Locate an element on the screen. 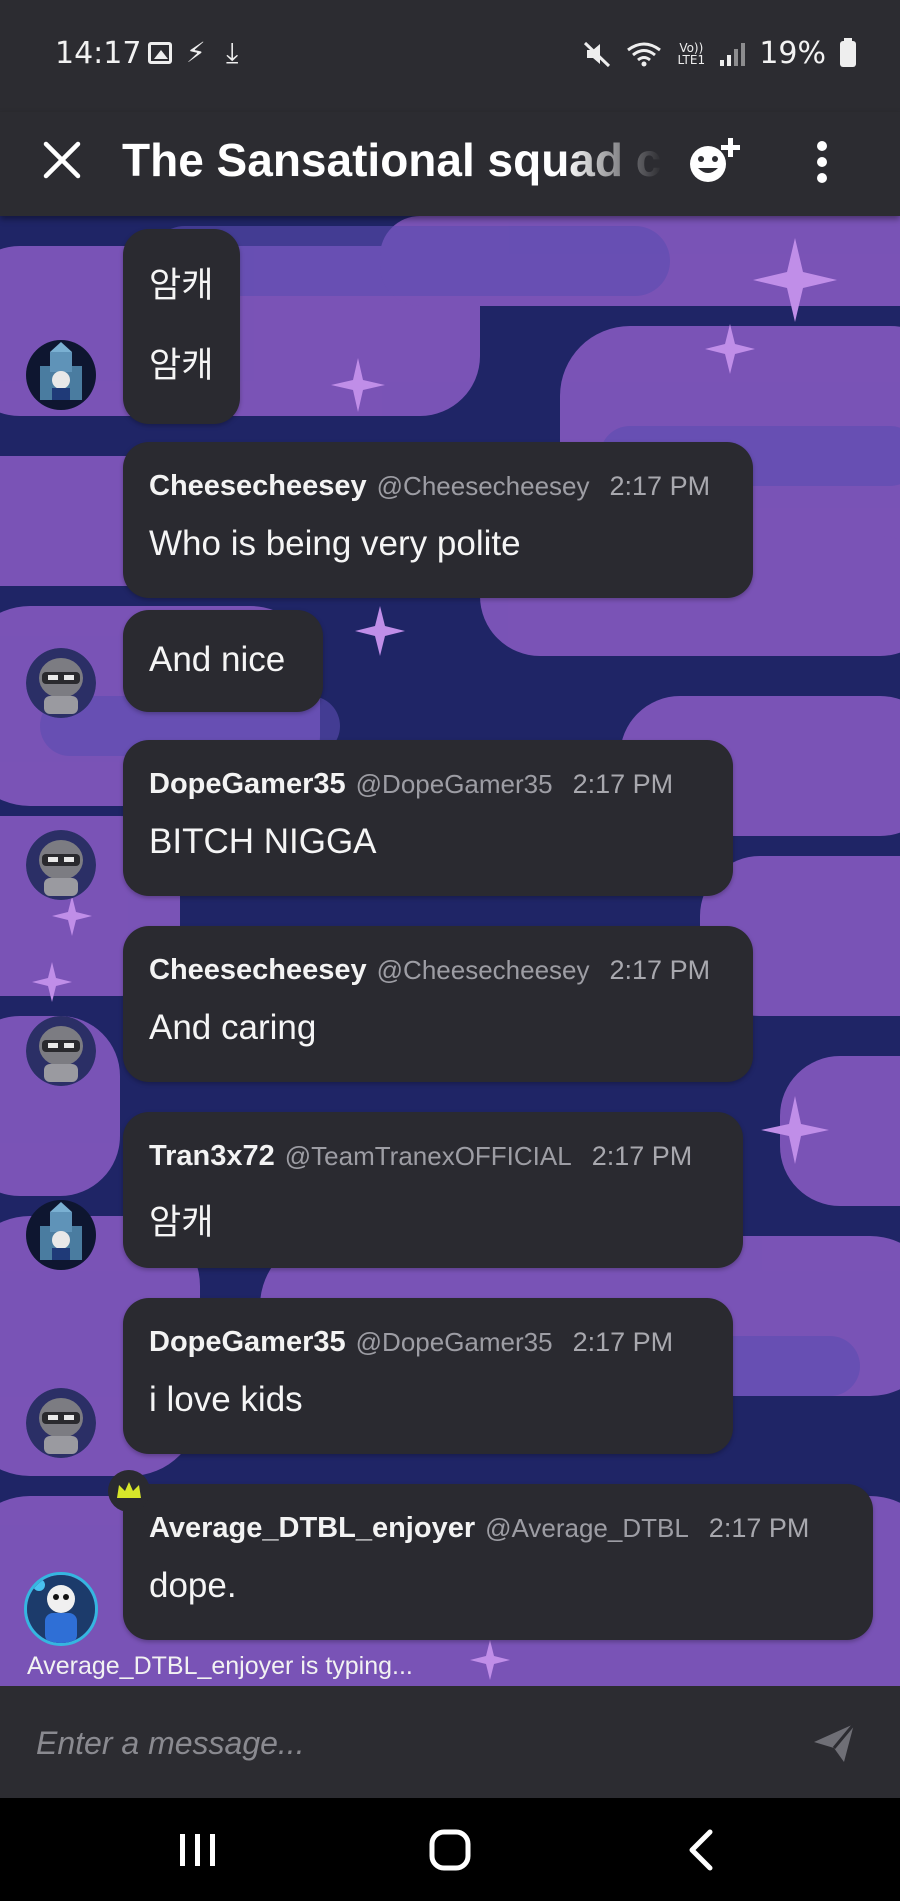 The width and height of the screenshot is (900, 1901). author-handle: @TeamTranexOFFICIAL is located at coordinates (428, 1156).